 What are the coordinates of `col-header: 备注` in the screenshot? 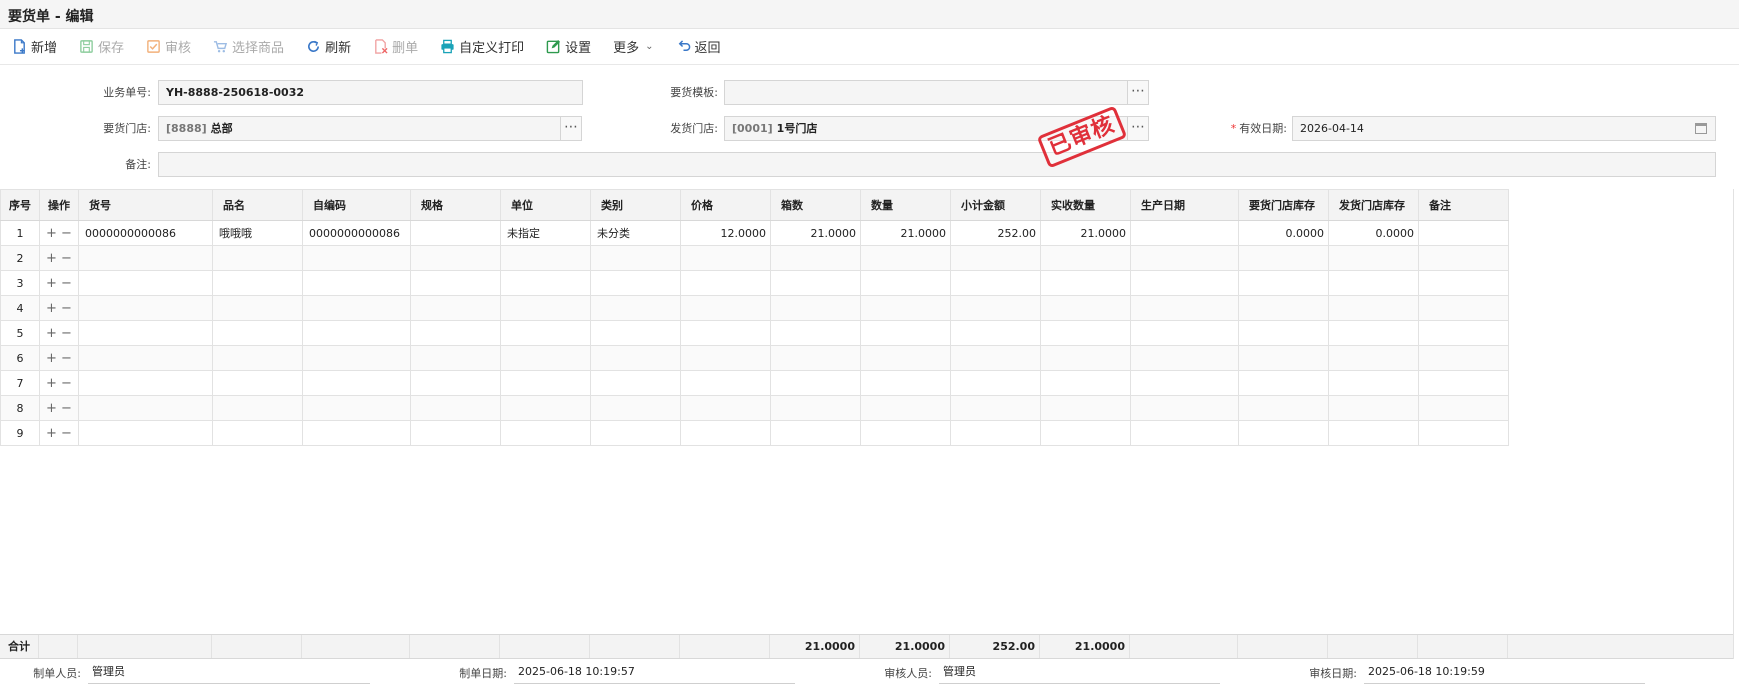 It's located at (1463, 205).